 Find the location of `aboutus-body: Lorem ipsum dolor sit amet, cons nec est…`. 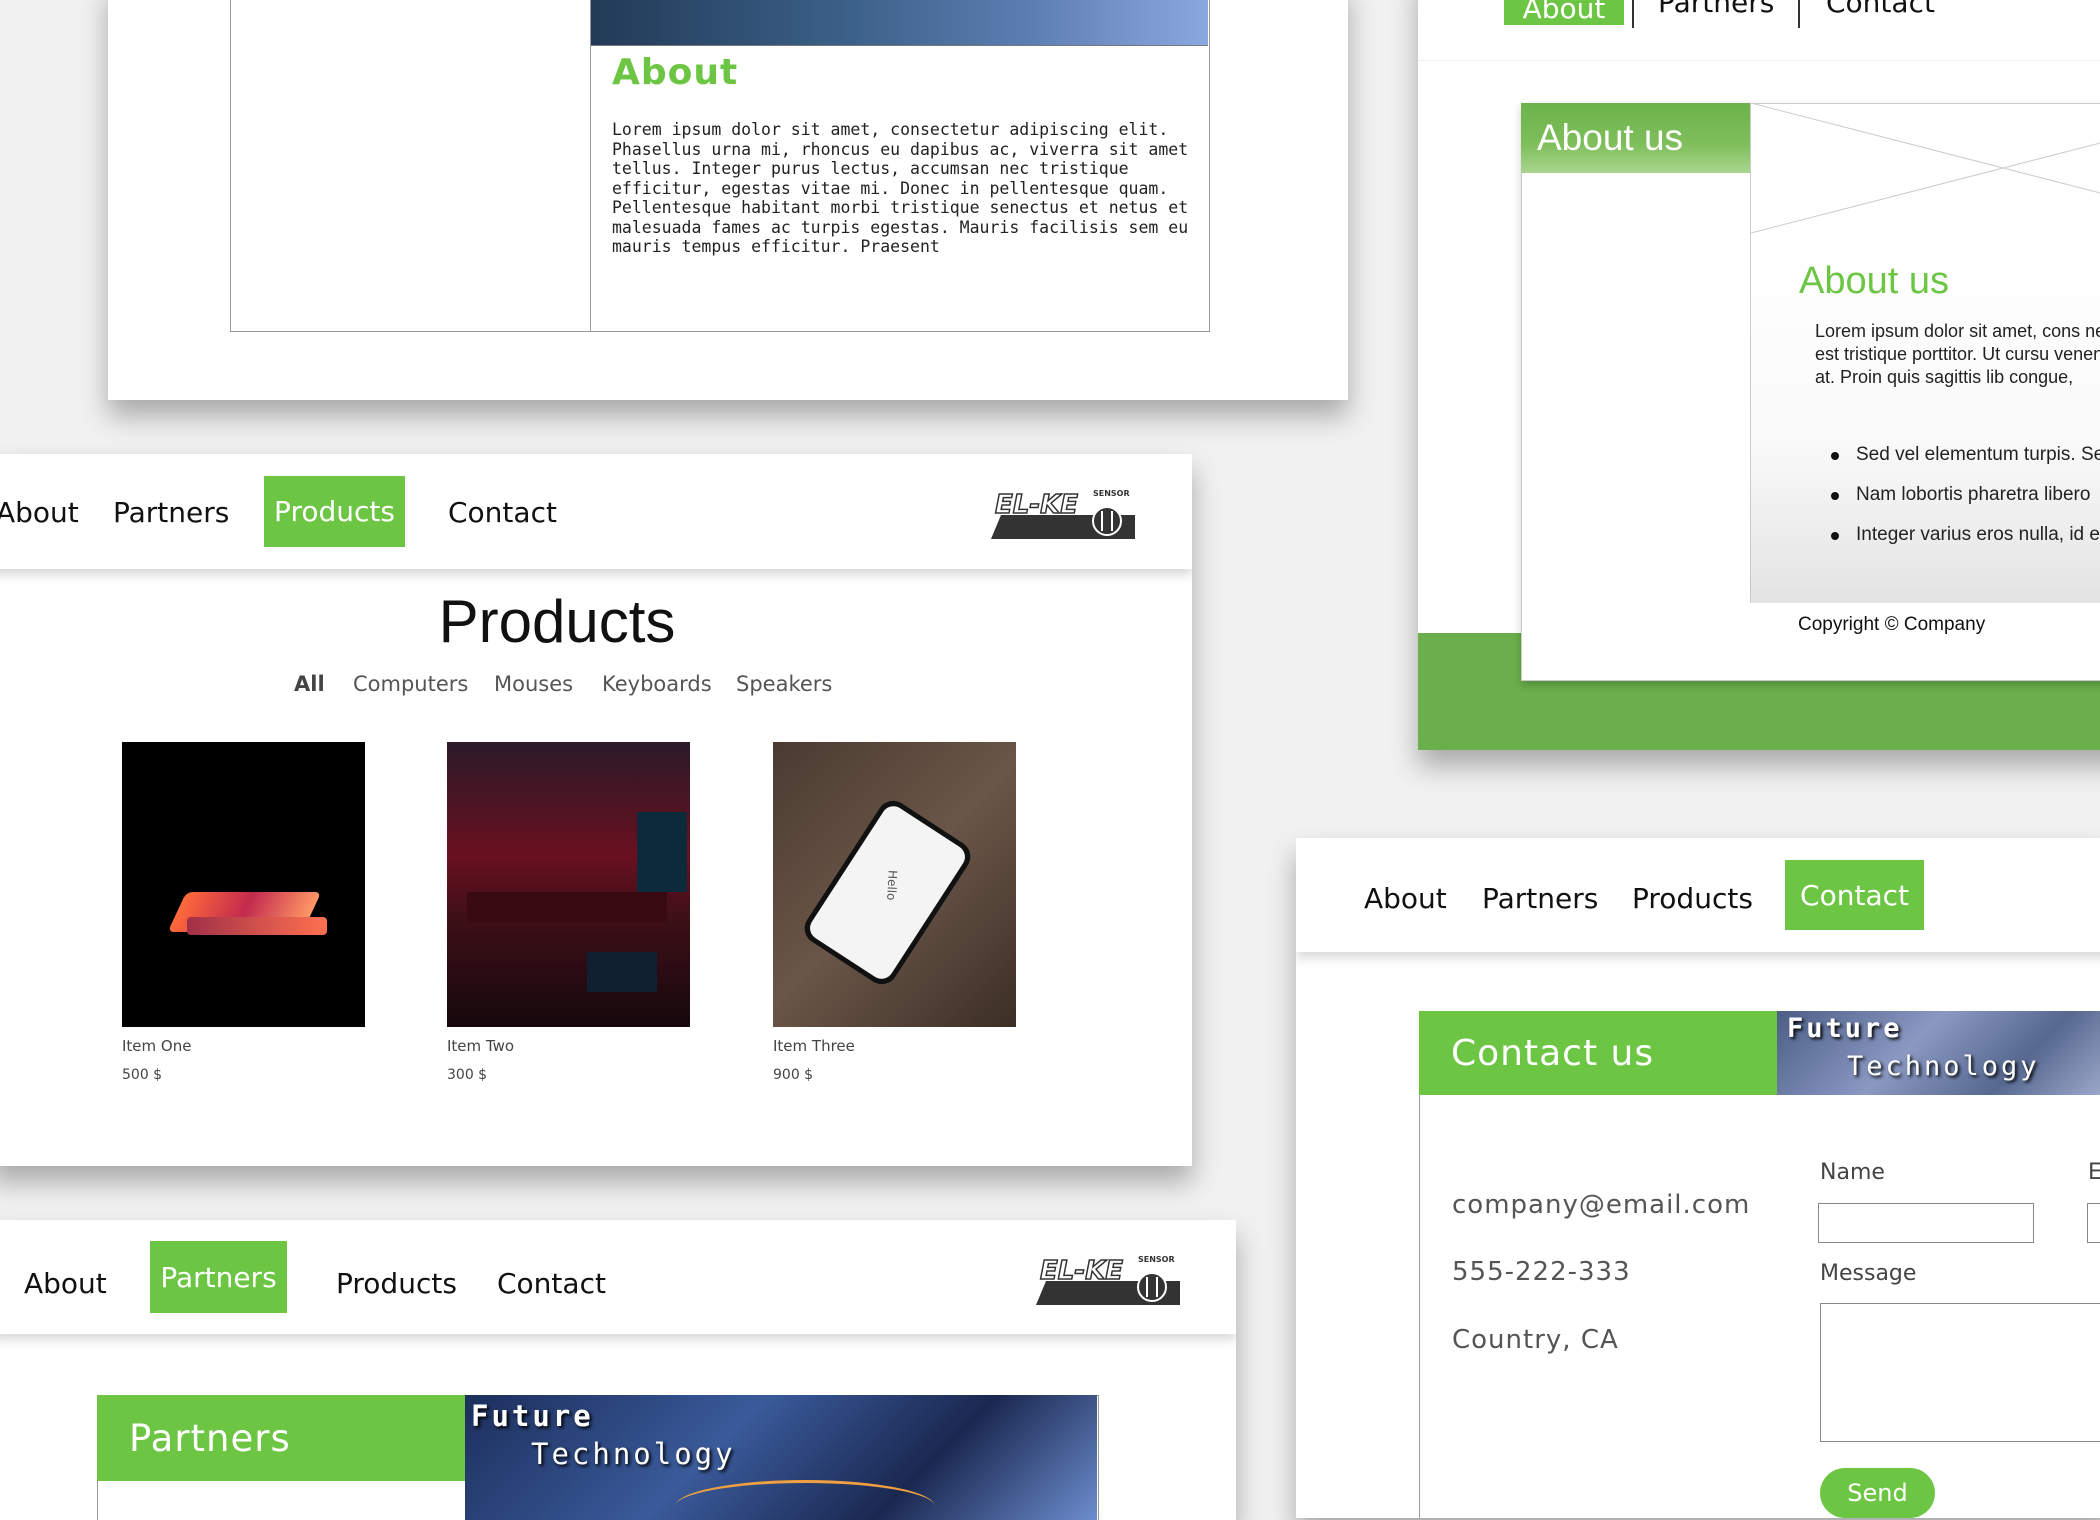

aboutus-body: Lorem ipsum dolor sit amet, cons nec est… is located at coordinates (1957, 354).